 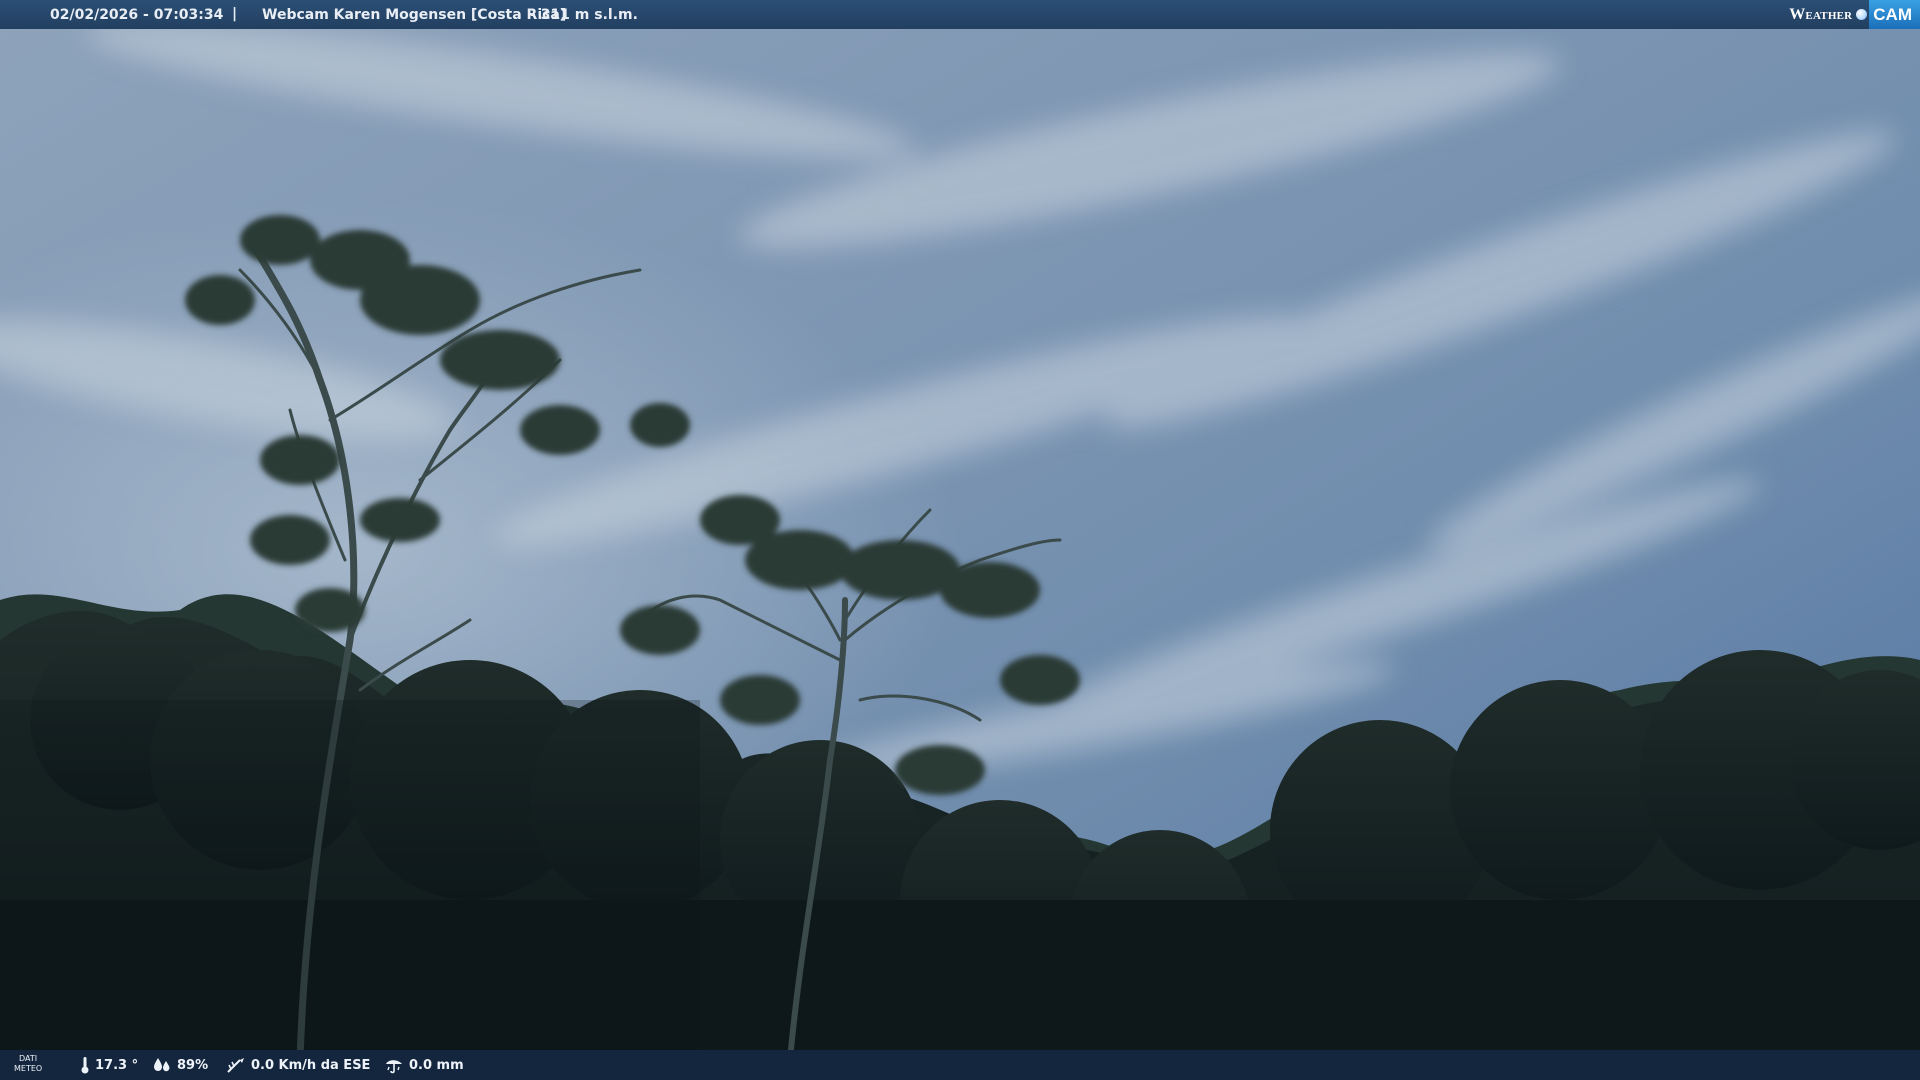 What do you see at coordinates (311, 1065) in the screenshot?
I see `wind-value: 0.0 Km/h da ESE` at bounding box center [311, 1065].